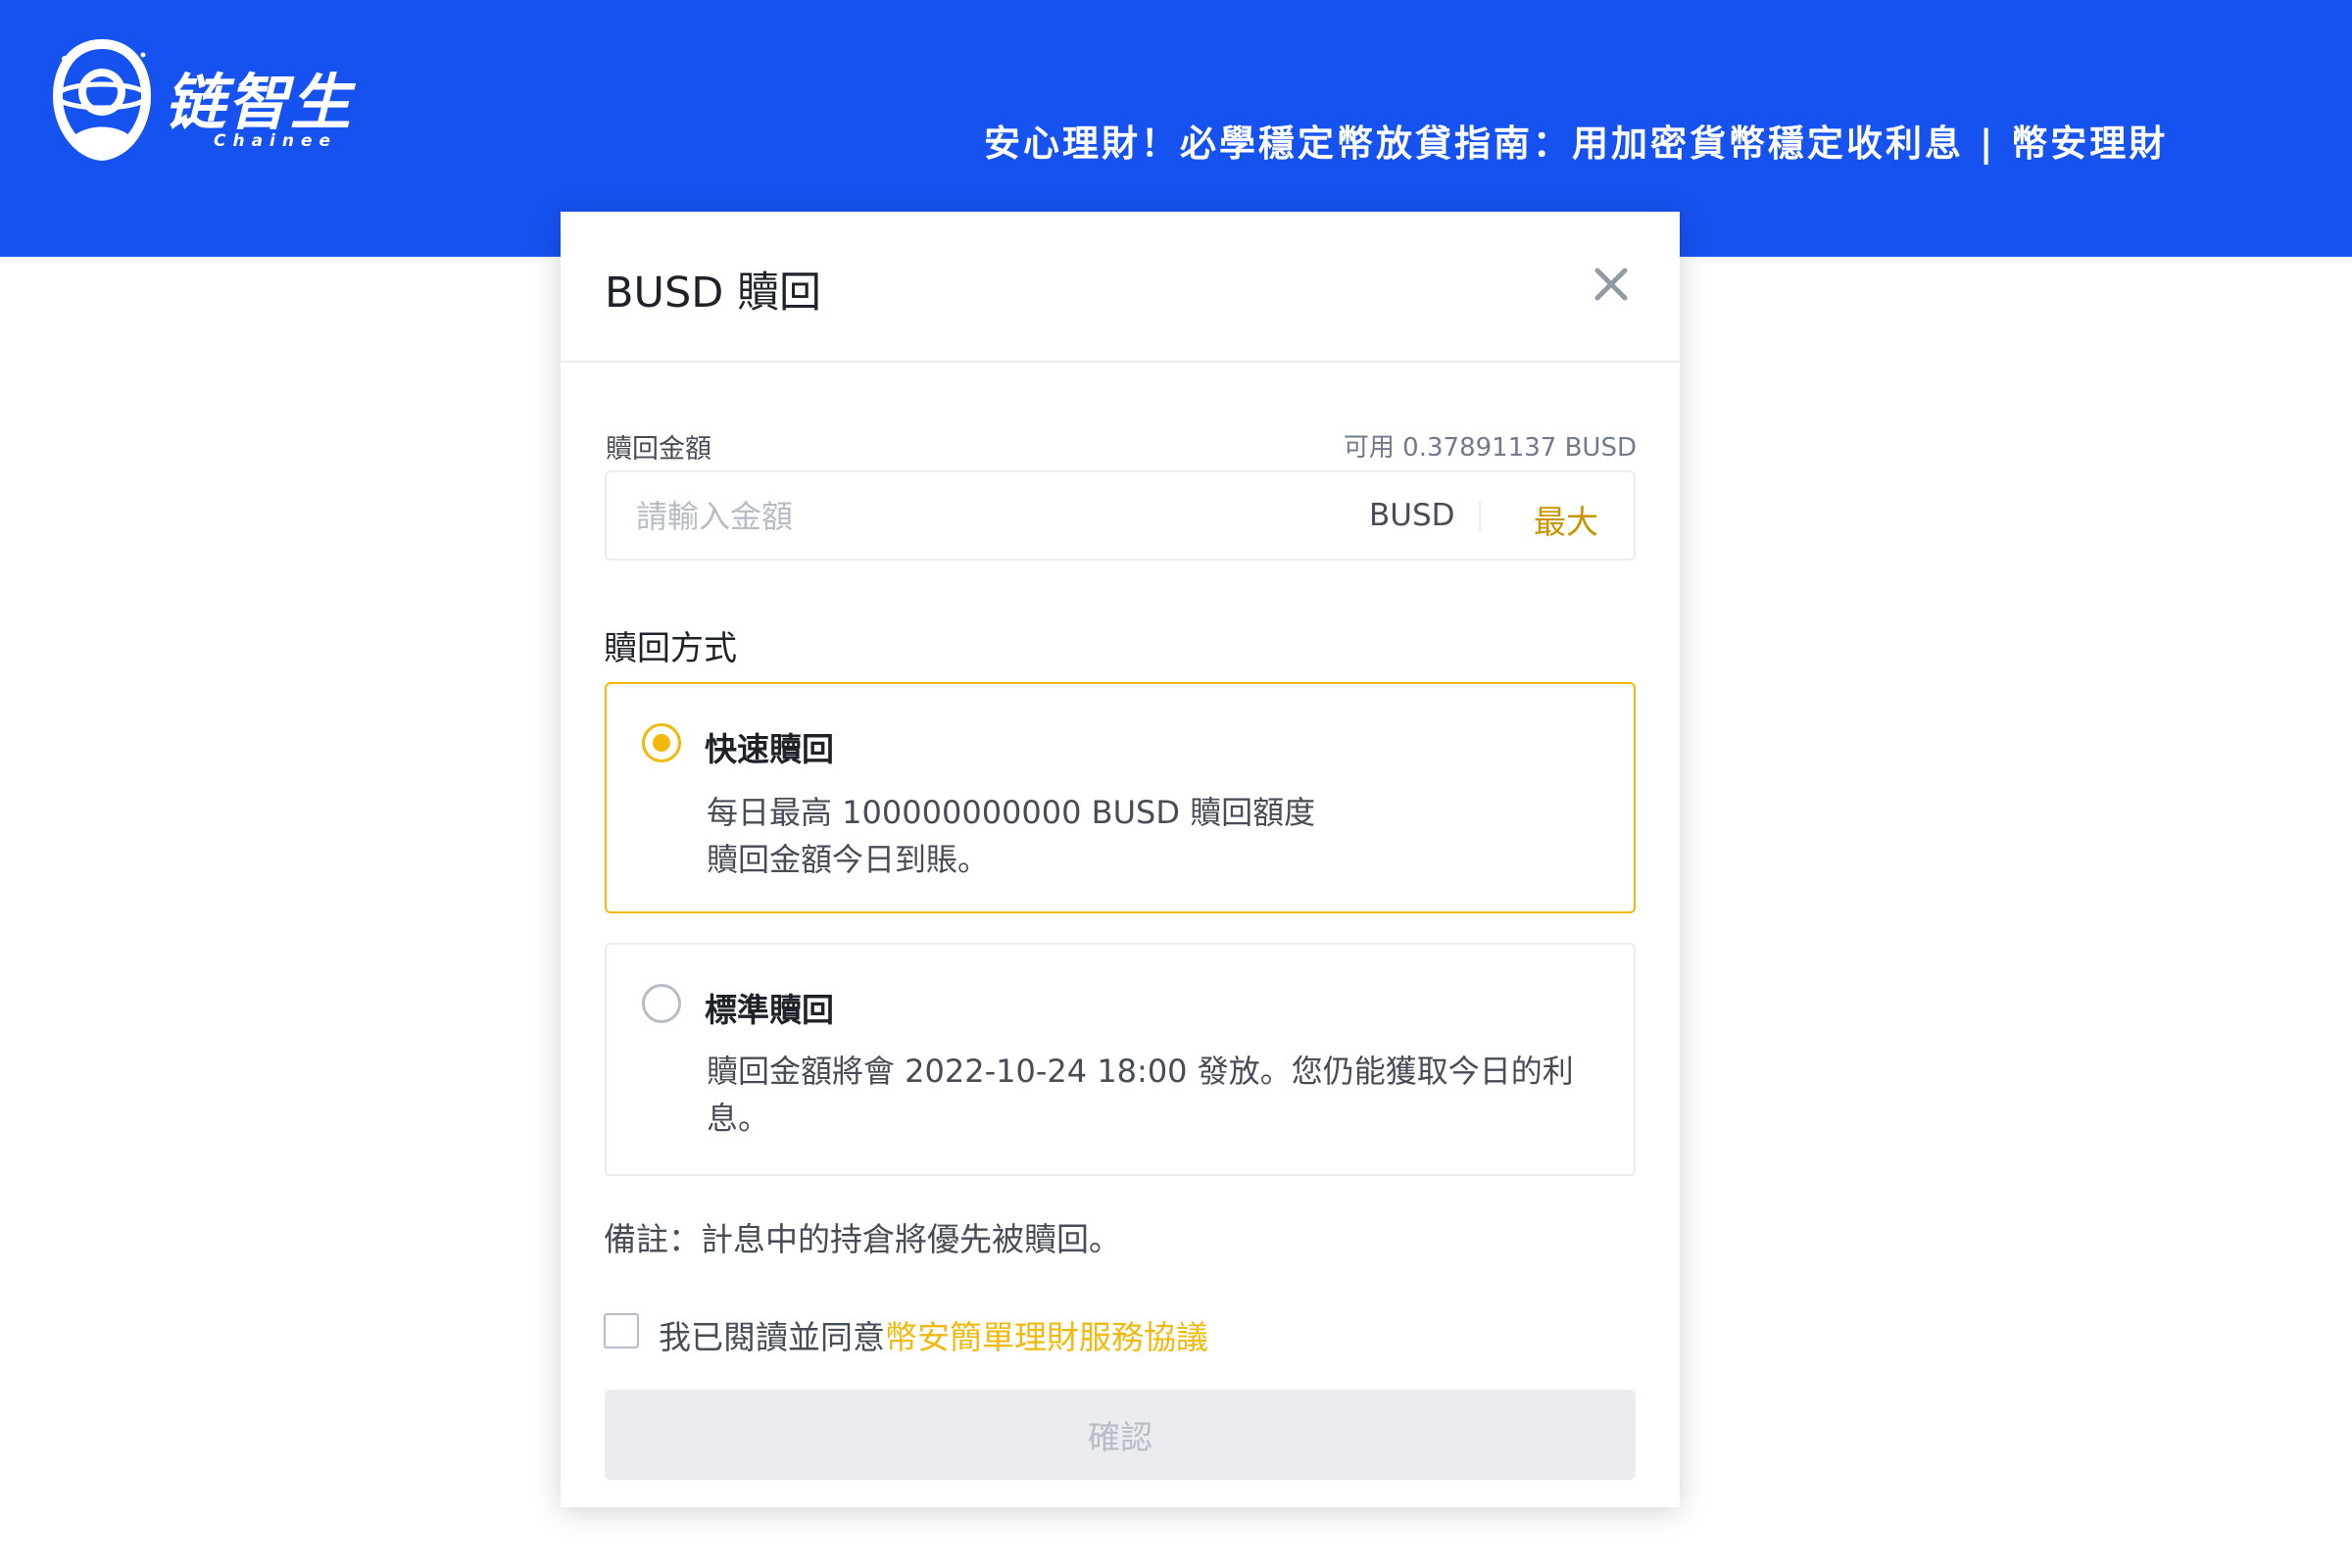  Describe the element at coordinates (1480, 516) in the screenshot. I see `divider` at that location.